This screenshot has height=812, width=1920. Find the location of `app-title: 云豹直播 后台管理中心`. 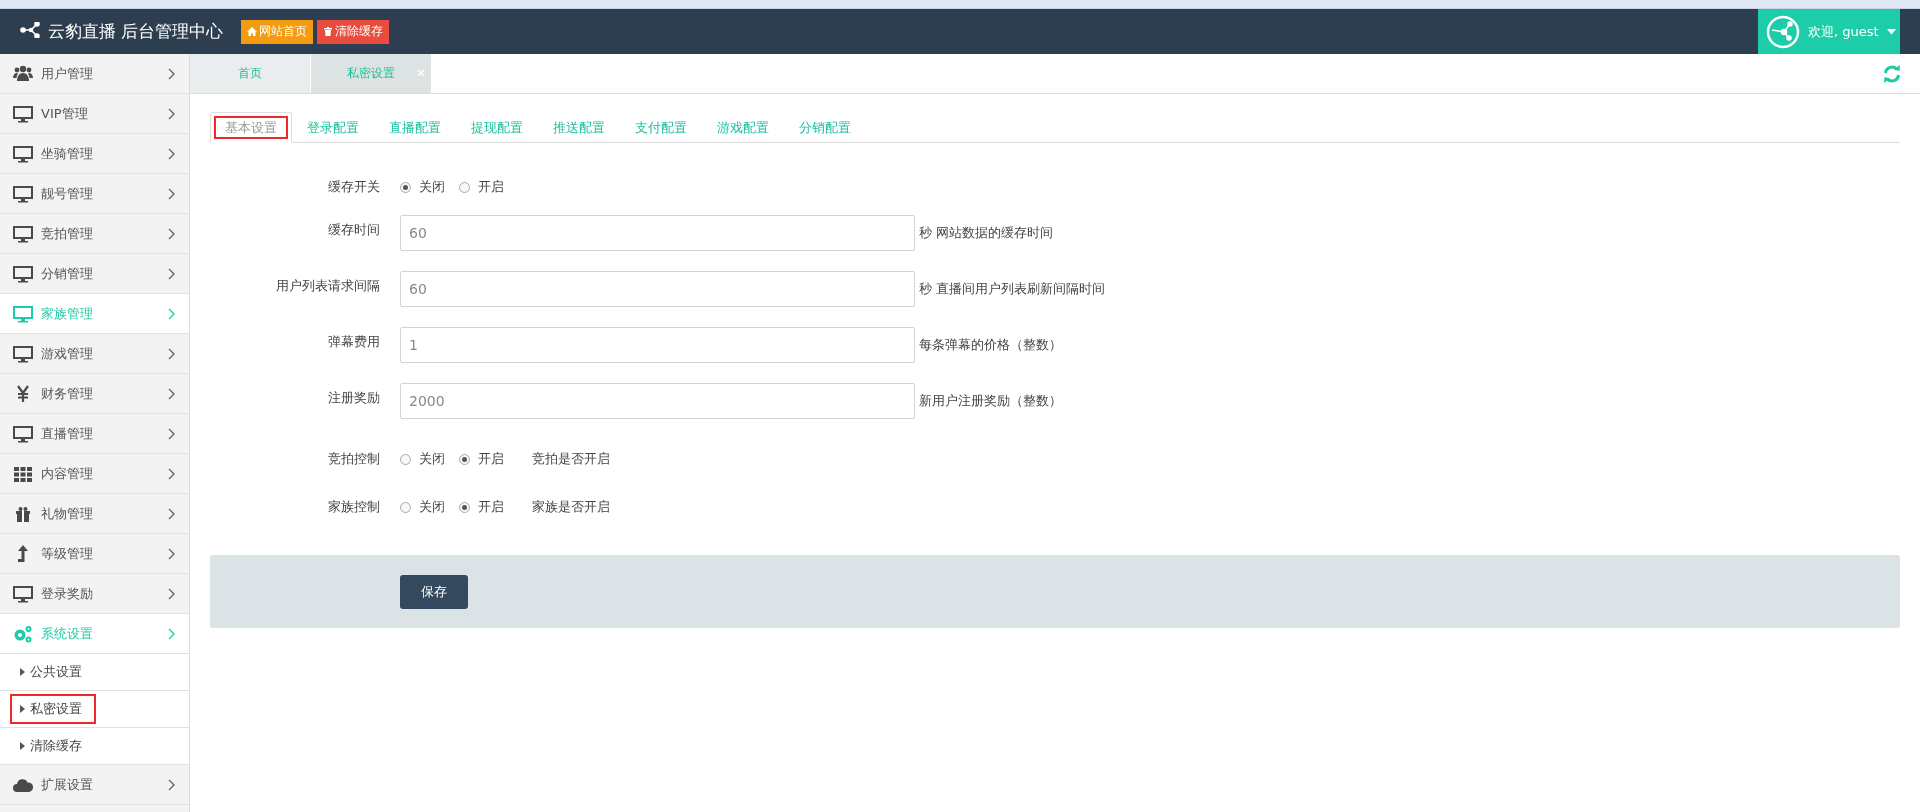

app-title: 云豹直播 后台管理中心 is located at coordinates (136, 31).